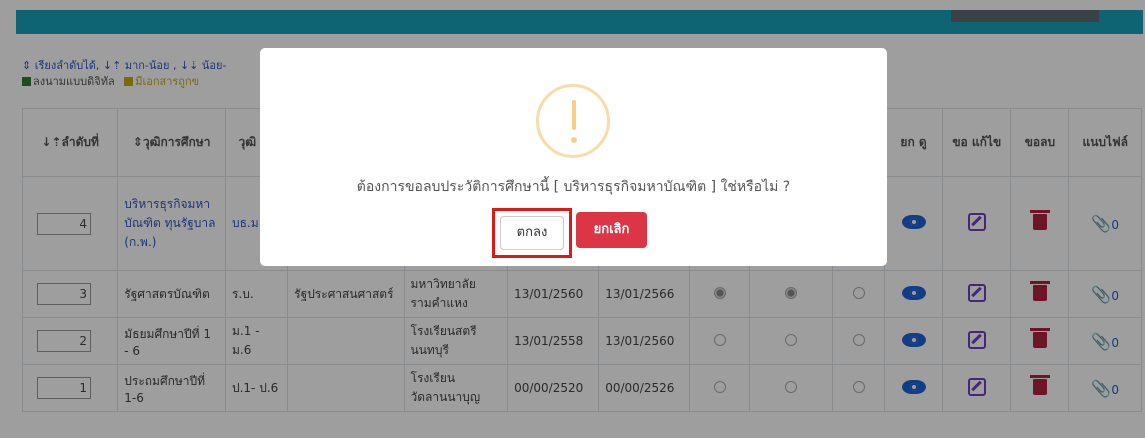  Describe the element at coordinates (573, 121) in the screenshot. I see `warning-icon` at that location.